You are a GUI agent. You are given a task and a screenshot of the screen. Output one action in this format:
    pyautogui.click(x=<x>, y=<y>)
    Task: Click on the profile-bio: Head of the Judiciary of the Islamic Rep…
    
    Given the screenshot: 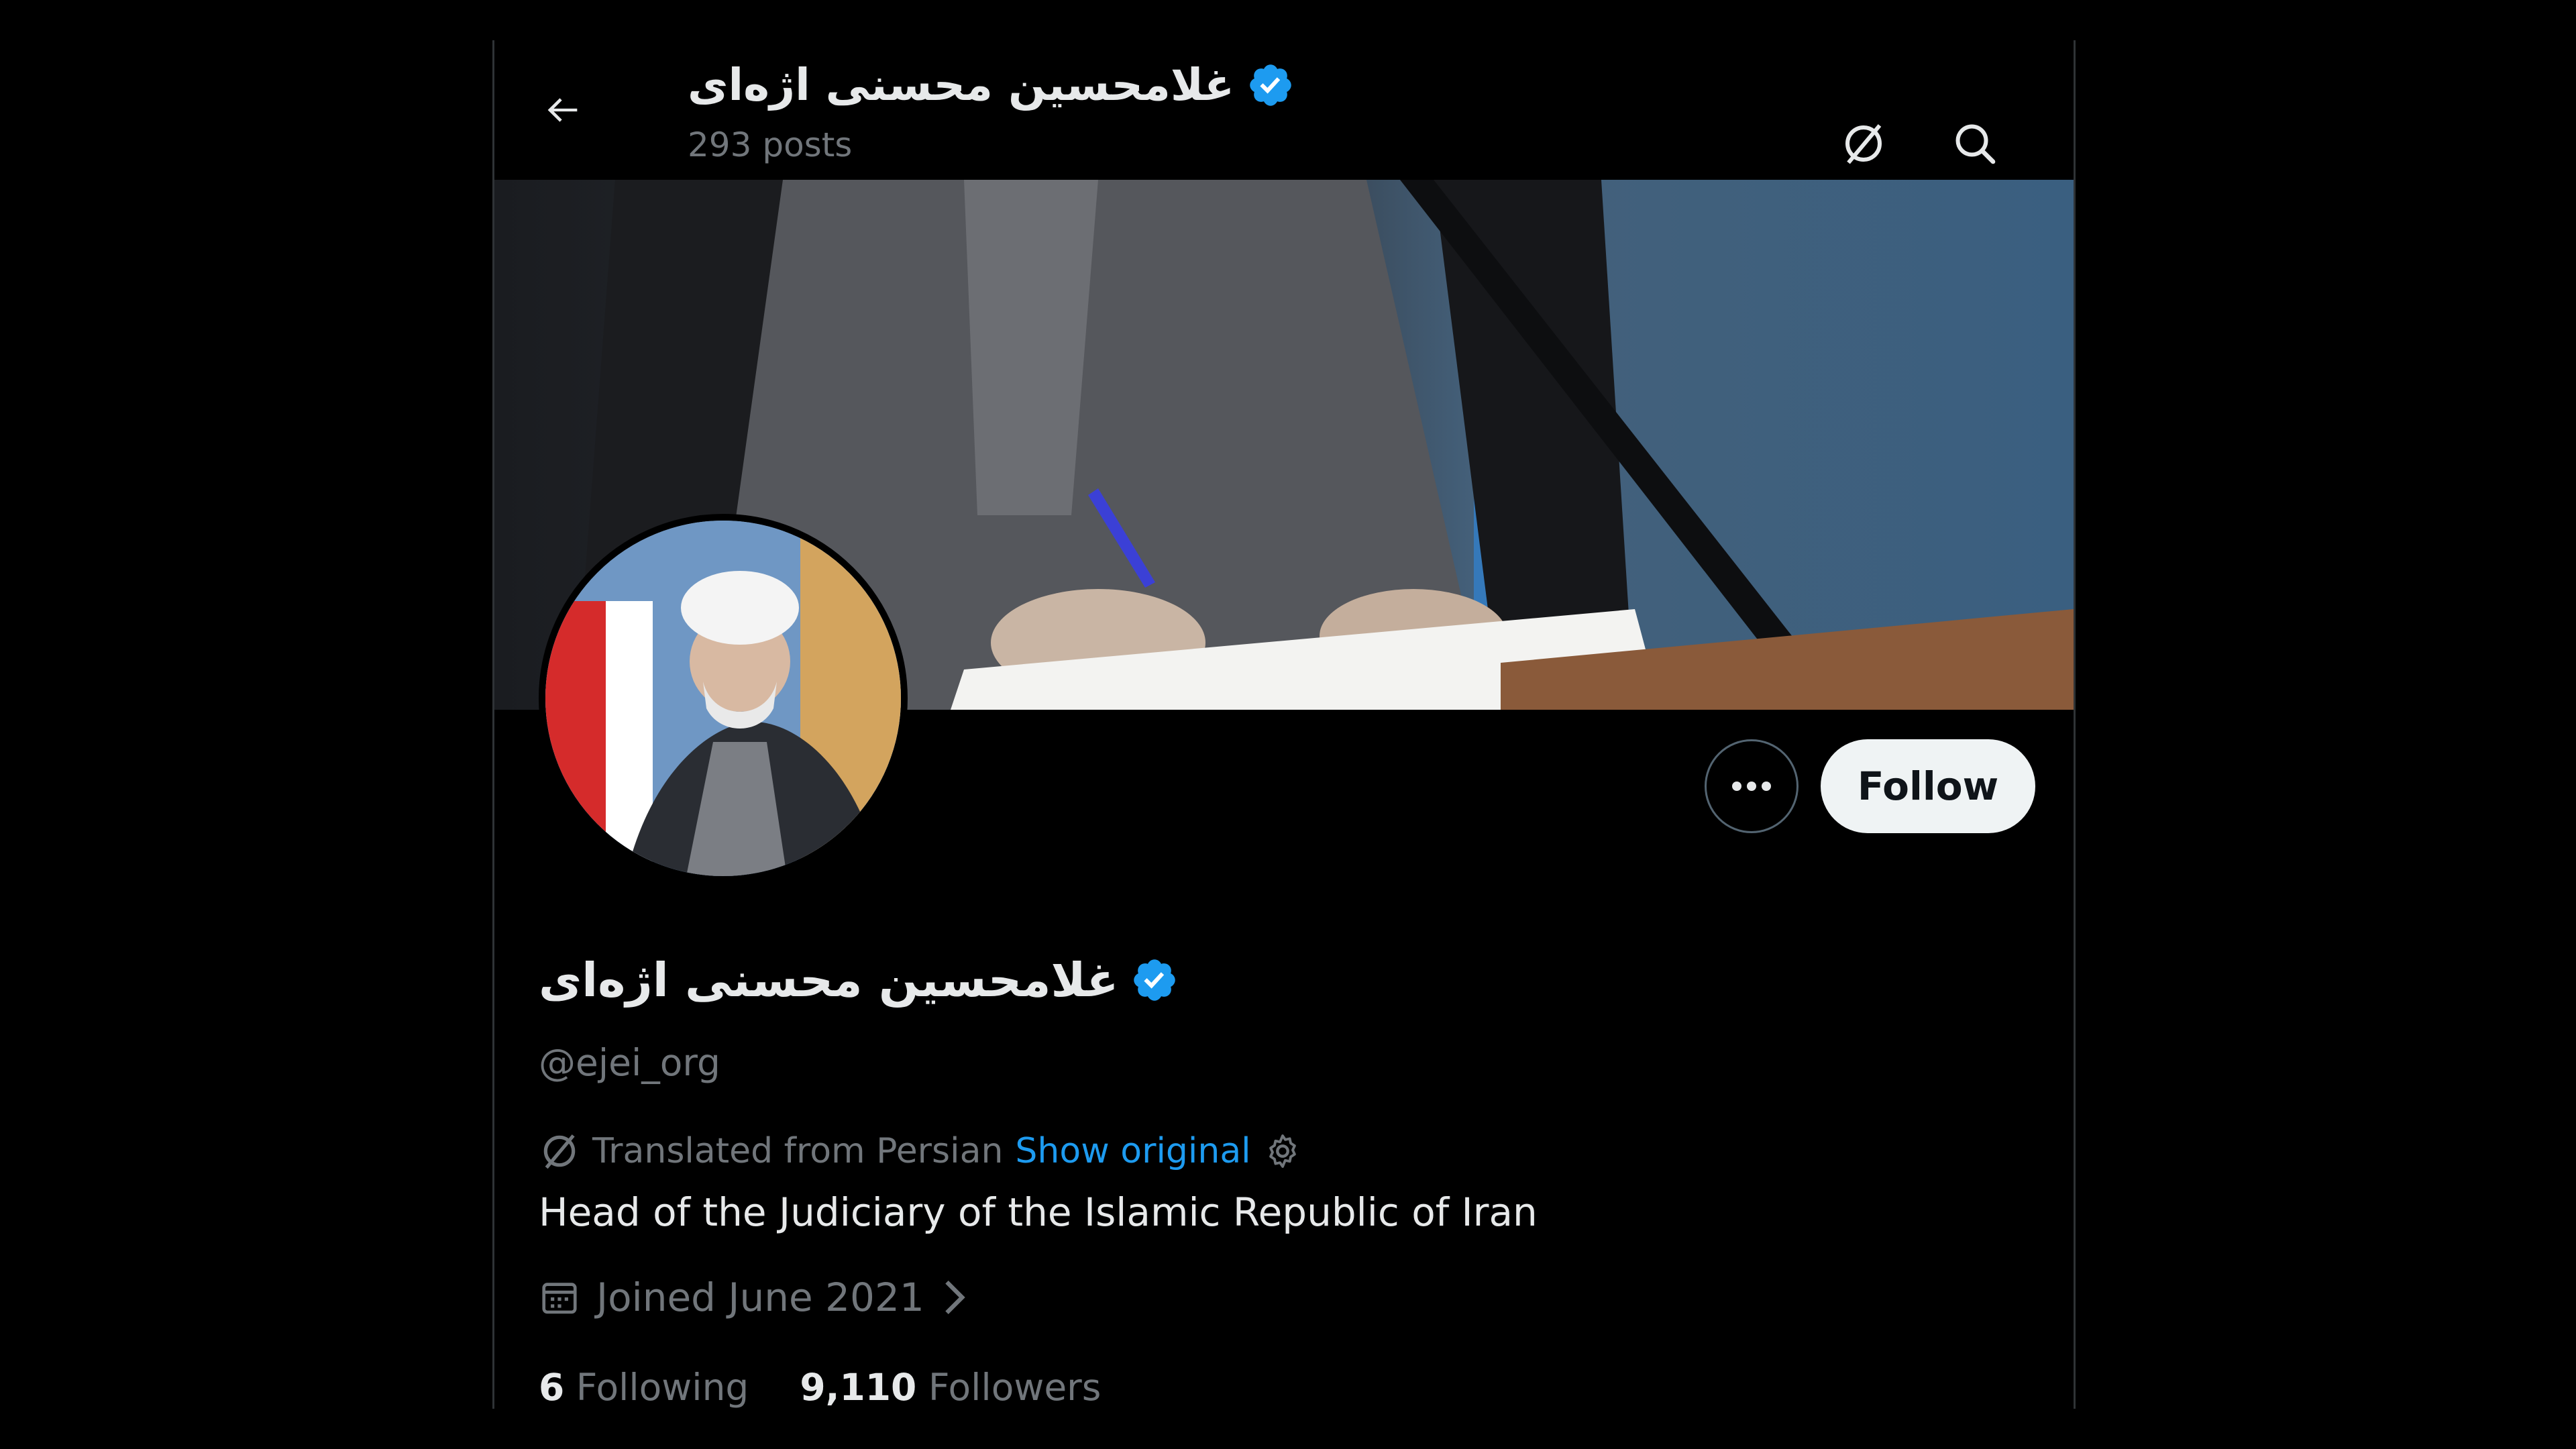 What is the action you would take?
    pyautogui.click(x=1038, y=1212)
    